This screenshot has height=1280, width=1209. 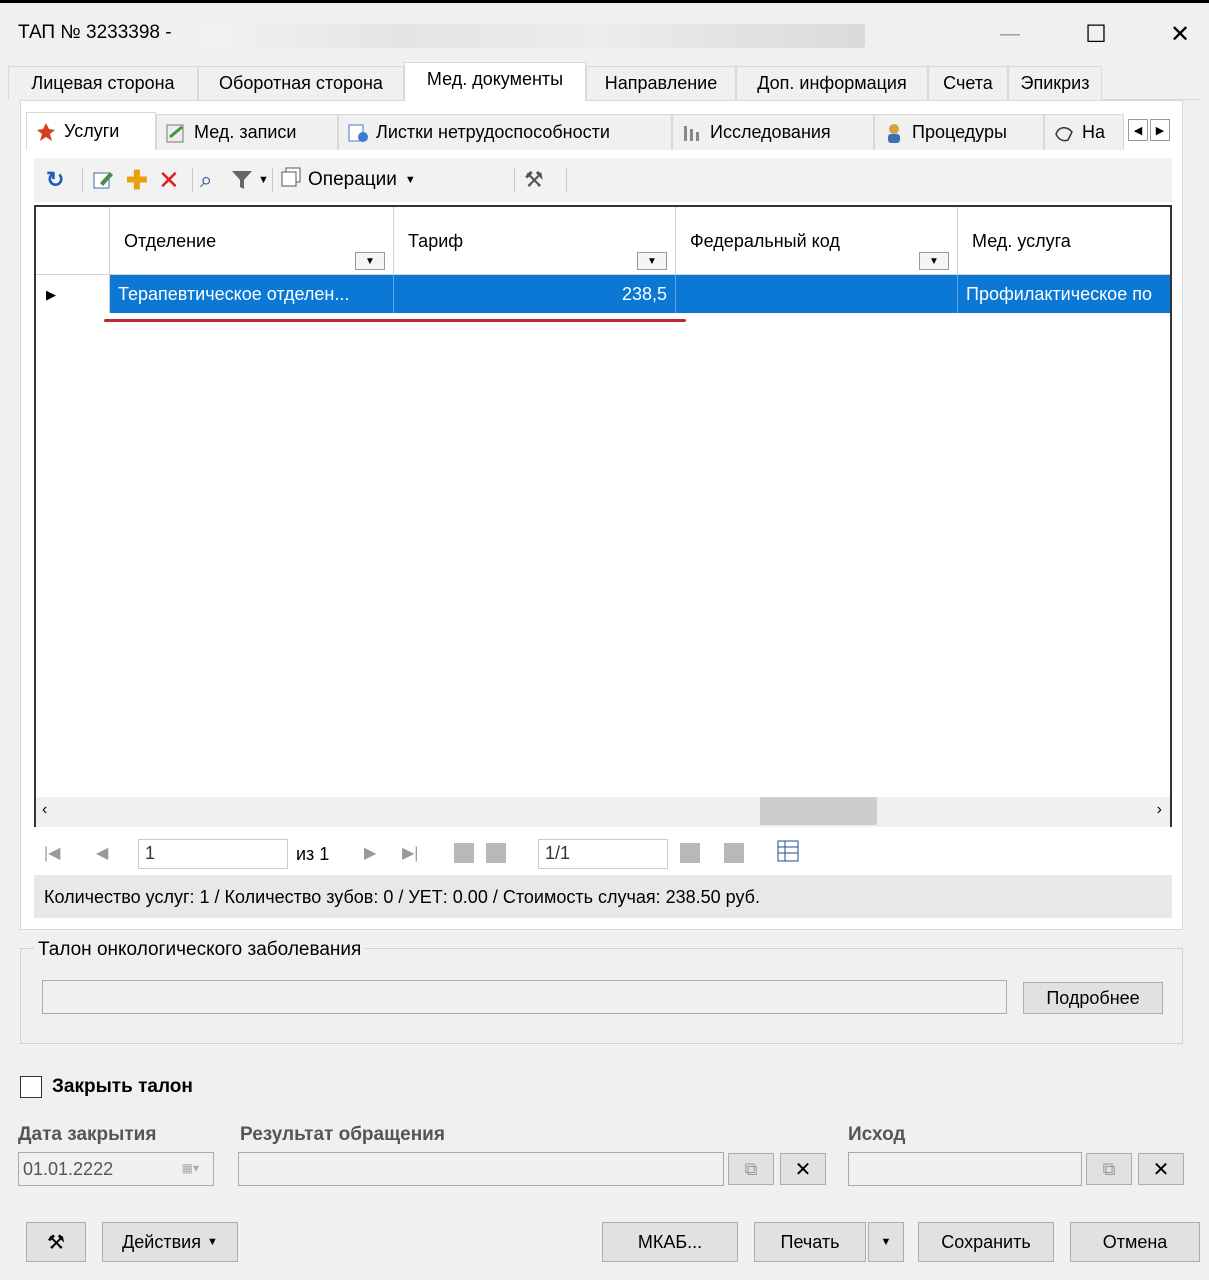 What do you see at coordinates (959, 132) in the screenshot?
I see `subtab-procedures: Процедуры` at bounding box center [959, 132].